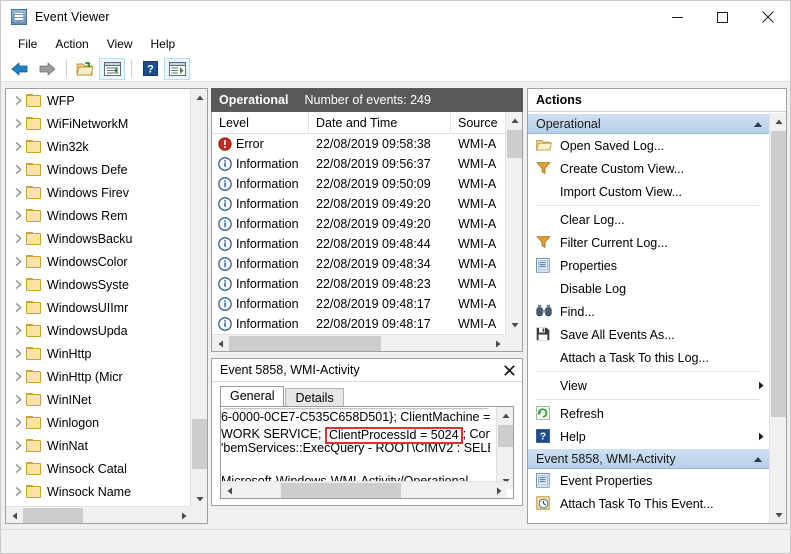 This screenshot has height=554, width=791. I want to click on event-hscroll-thumb, so click(305, 343).